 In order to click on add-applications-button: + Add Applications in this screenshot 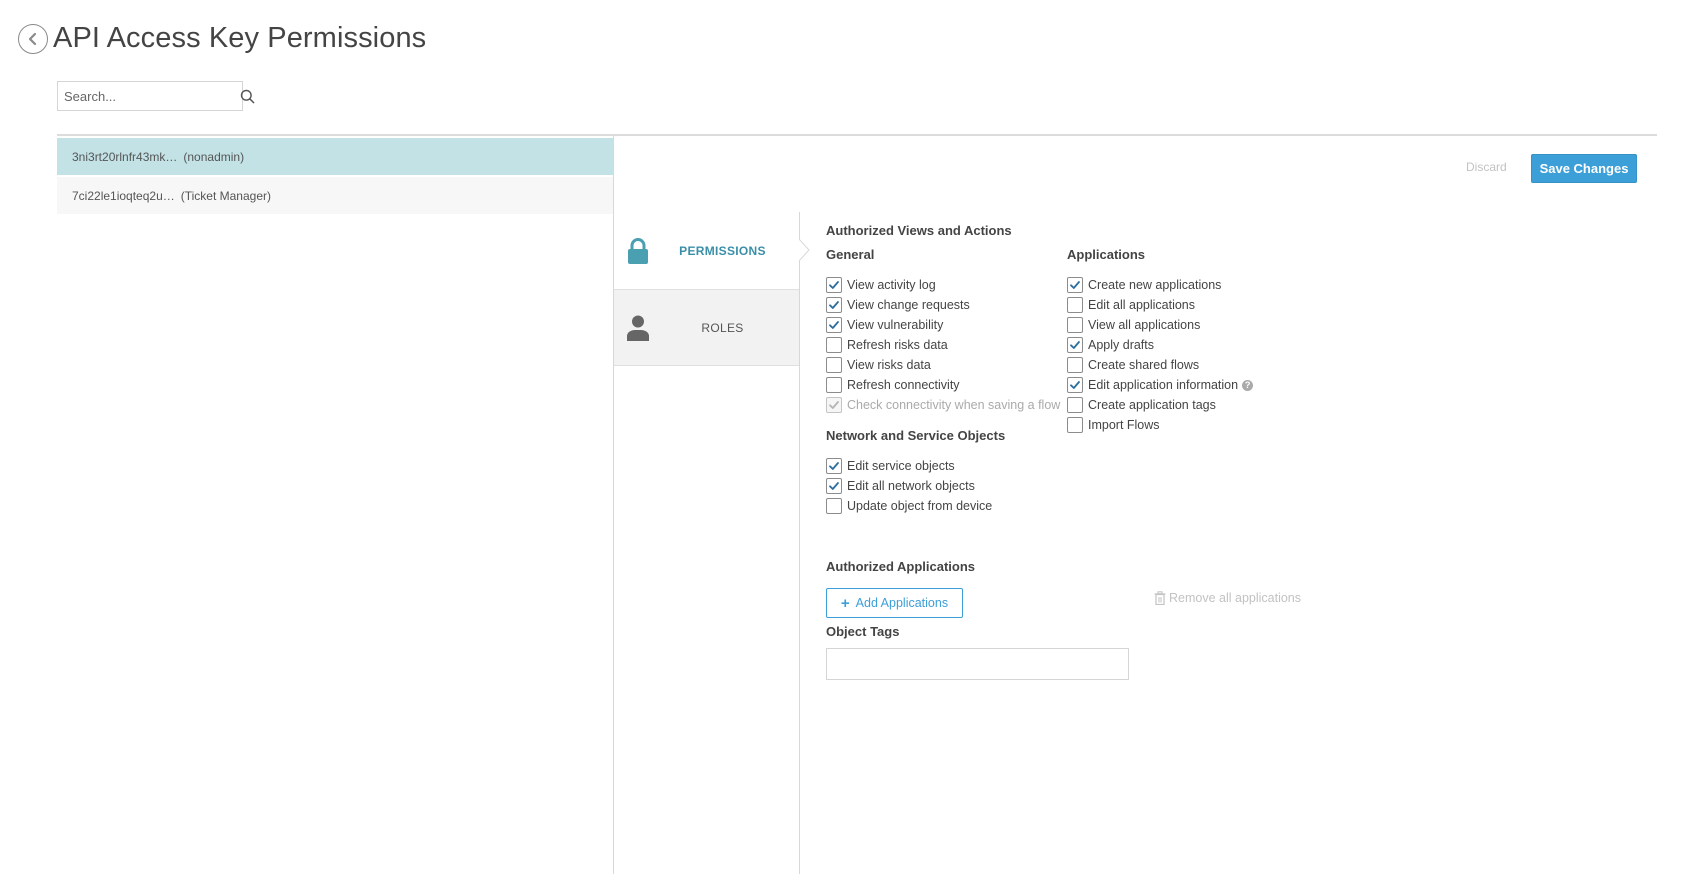, I will do `click(894, 603)`.